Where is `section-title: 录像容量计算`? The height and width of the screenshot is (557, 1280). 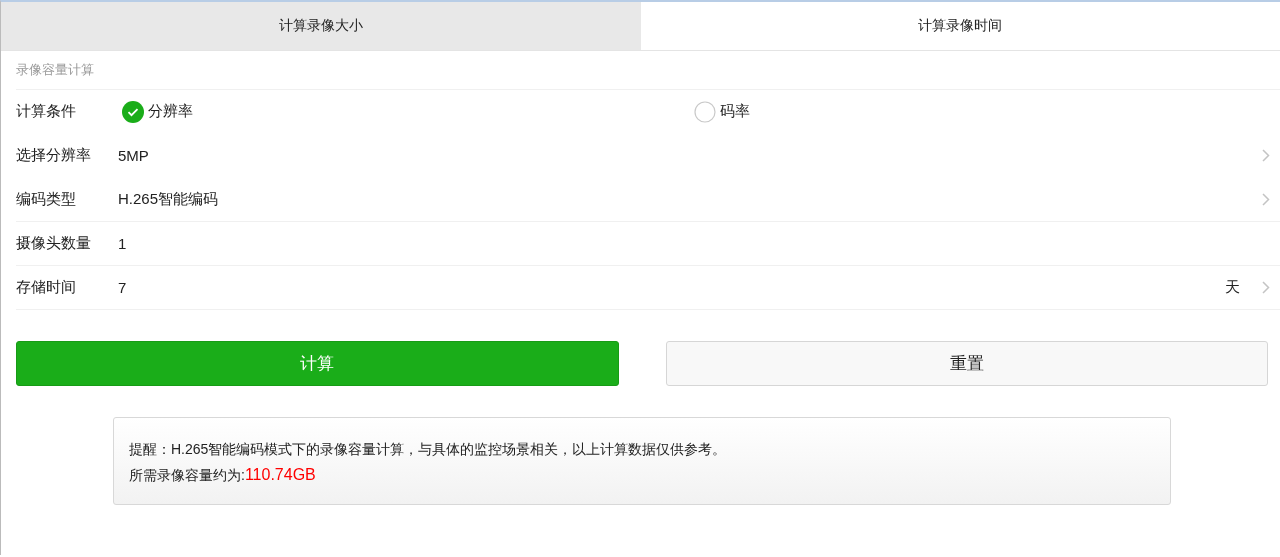
section-title: 录像容量计算 is located at coordinates (55, 70).